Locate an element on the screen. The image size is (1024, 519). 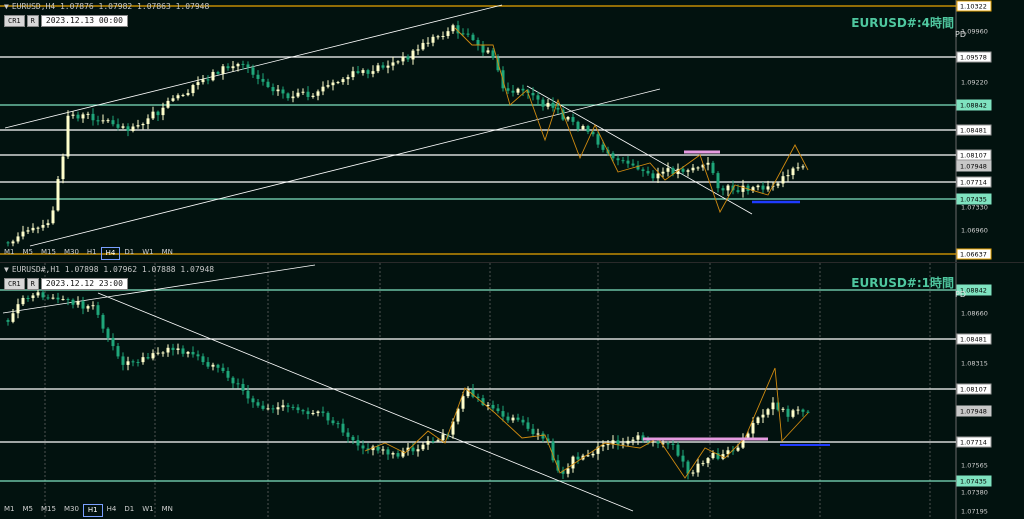
date-tag: 2023.12.12 23:00 is located at coordinates (84, 284).